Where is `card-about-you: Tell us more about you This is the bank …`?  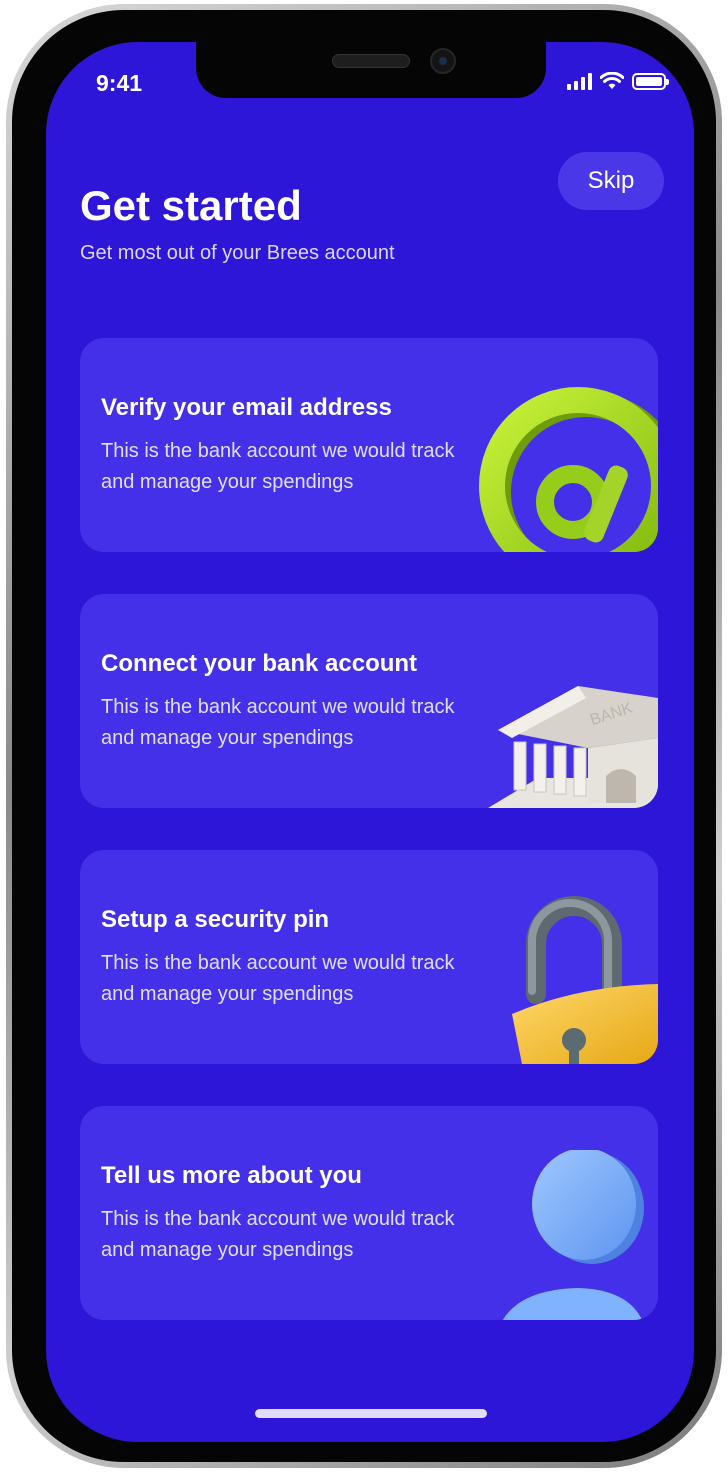
card-about-you: Tell us more about you This is the bank … is located at coordinates (369, 1213).